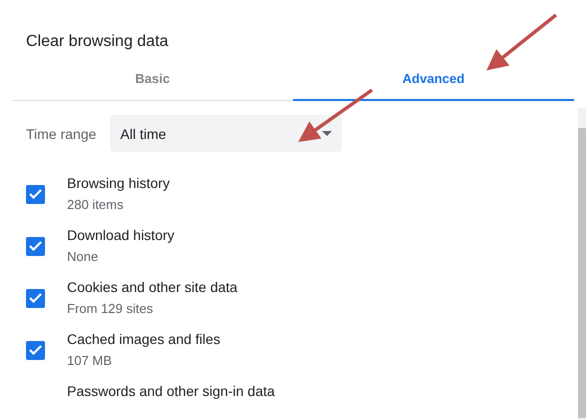 This screenshot has width=586, height=420. Describe the element at coordinates (433, 79) in the screenshot. I see `tab: Advanced` at that location.